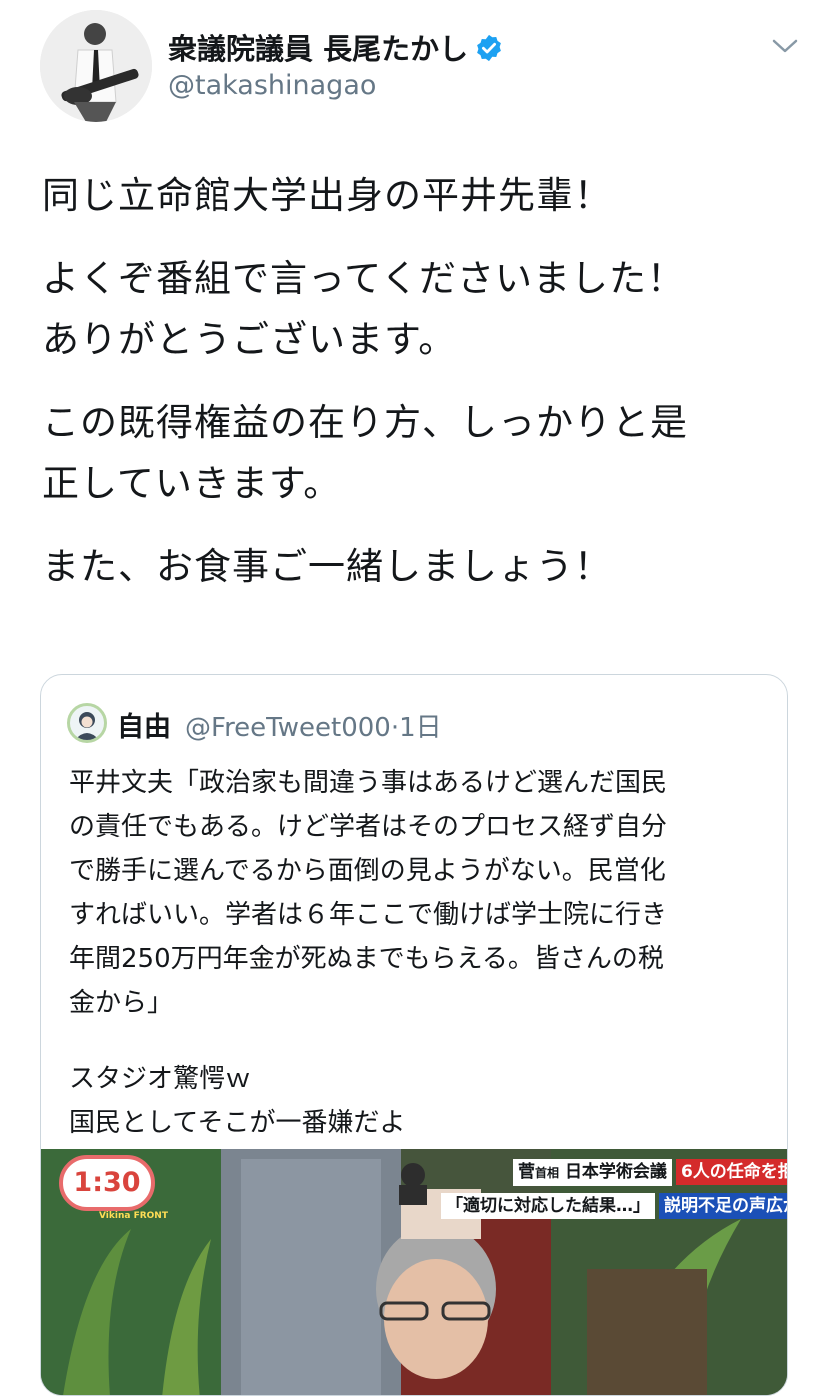 This screenshot has width=828, height=1396. I want to click on author-handle: @takashinagao, so click(272, 85).